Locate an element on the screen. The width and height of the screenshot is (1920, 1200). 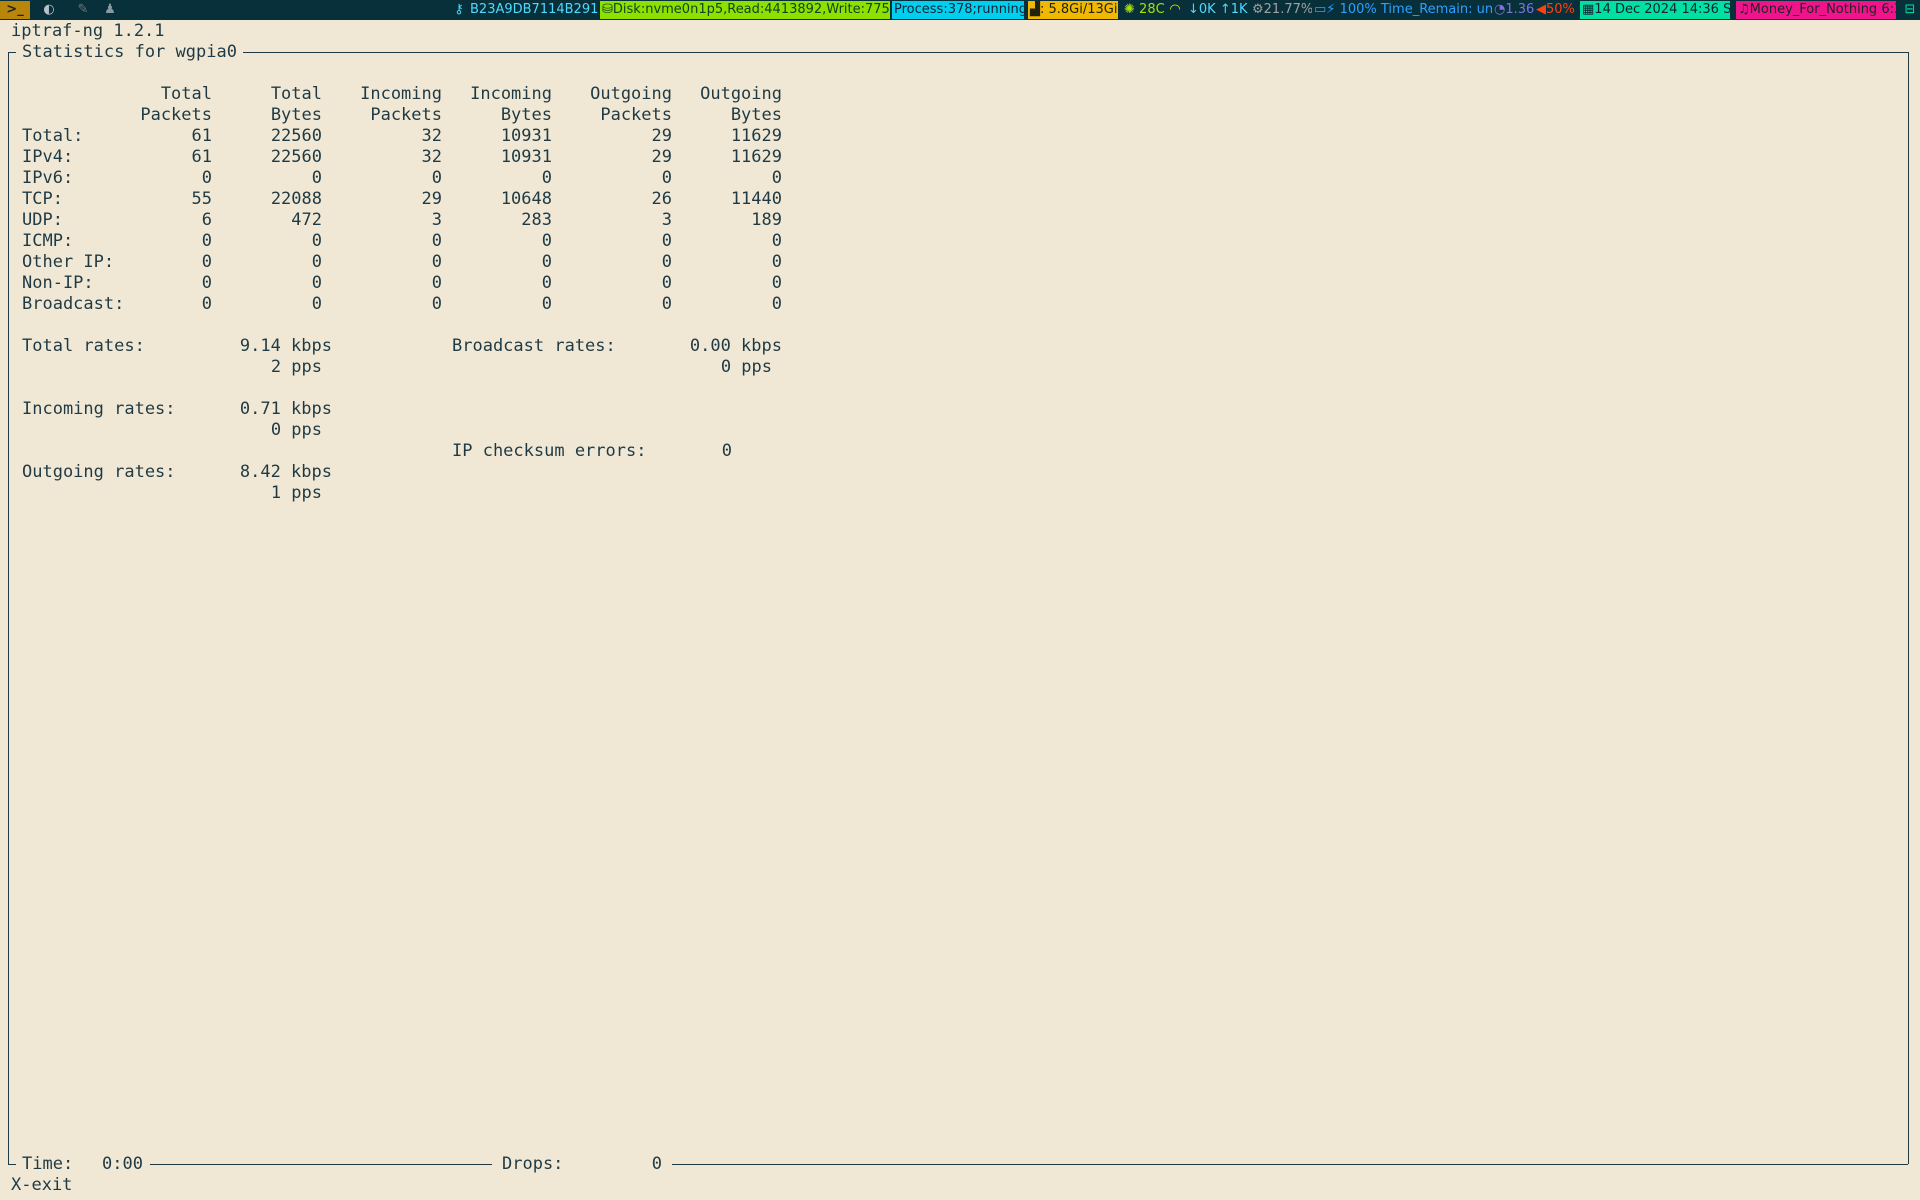
firefox-icon: ◐ is located at coordinates (49, 10).